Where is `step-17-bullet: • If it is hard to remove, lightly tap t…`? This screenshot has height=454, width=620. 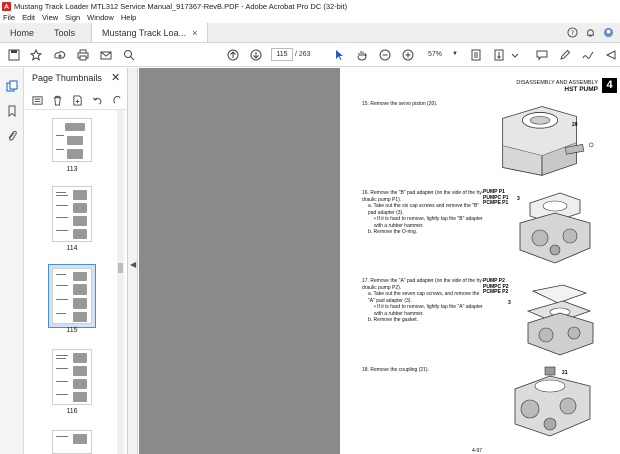
step-17-bullet: • If it is hard to remove, lightly tap t… is located at coordinates (428, 310).